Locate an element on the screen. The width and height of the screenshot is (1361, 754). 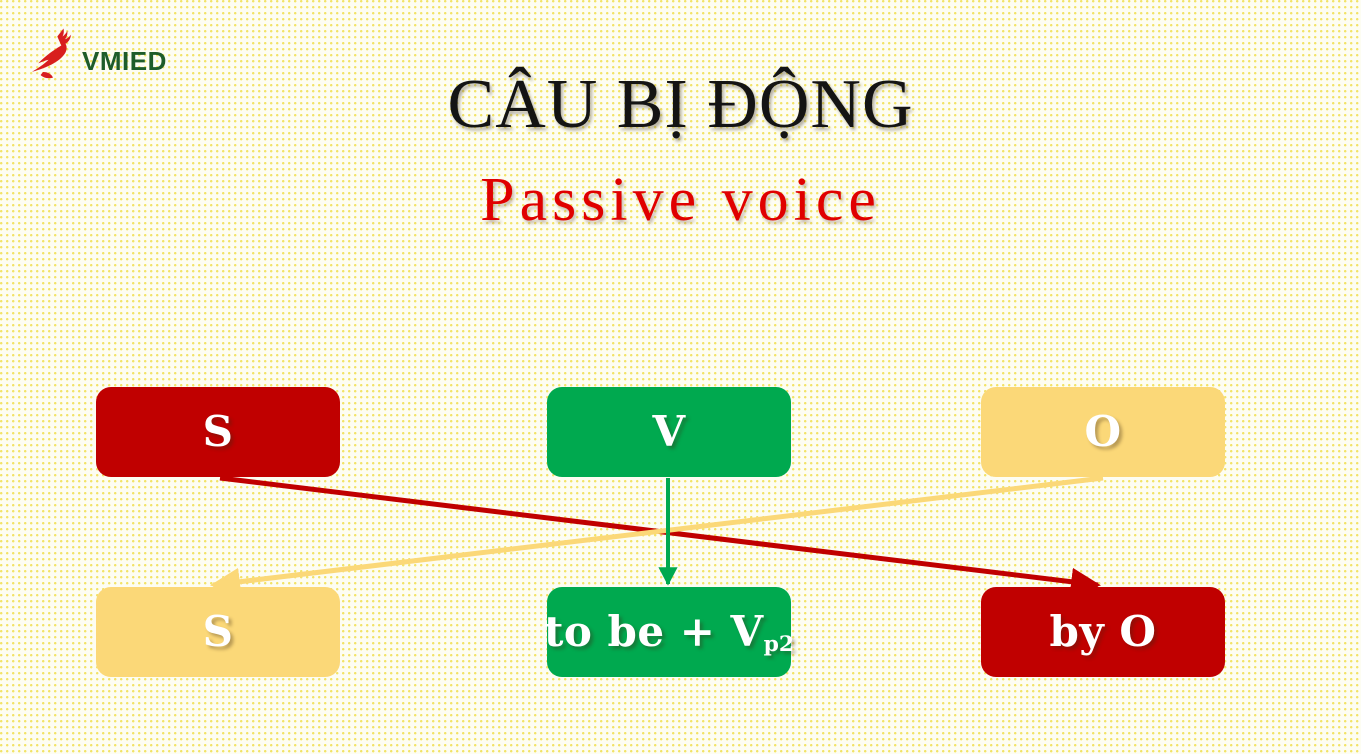
diagram-box-passive-subject: S is located at coordinates (218, 632).